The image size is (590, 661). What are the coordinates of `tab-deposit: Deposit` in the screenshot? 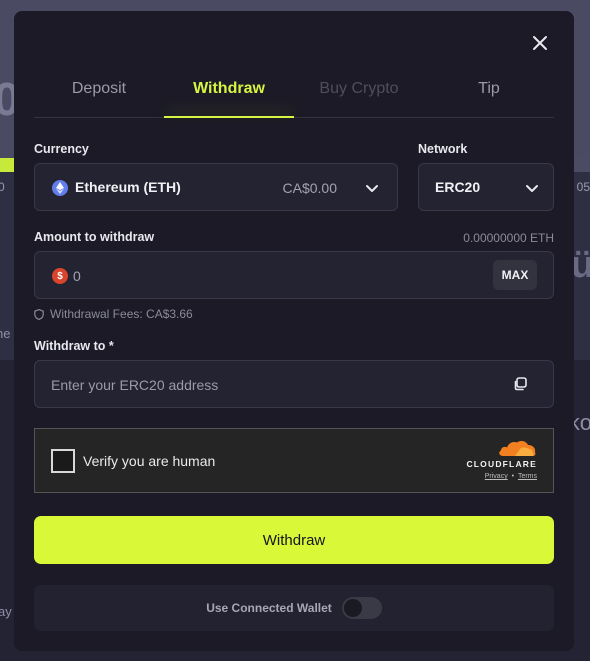 It's located at (99, 95).